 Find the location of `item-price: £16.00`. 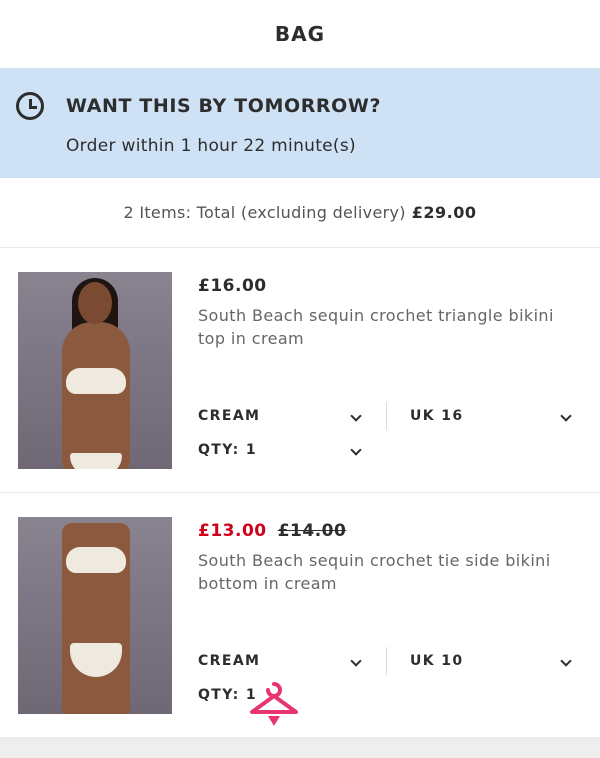

item-price: £16.00 is located at coordinates (232, 286).